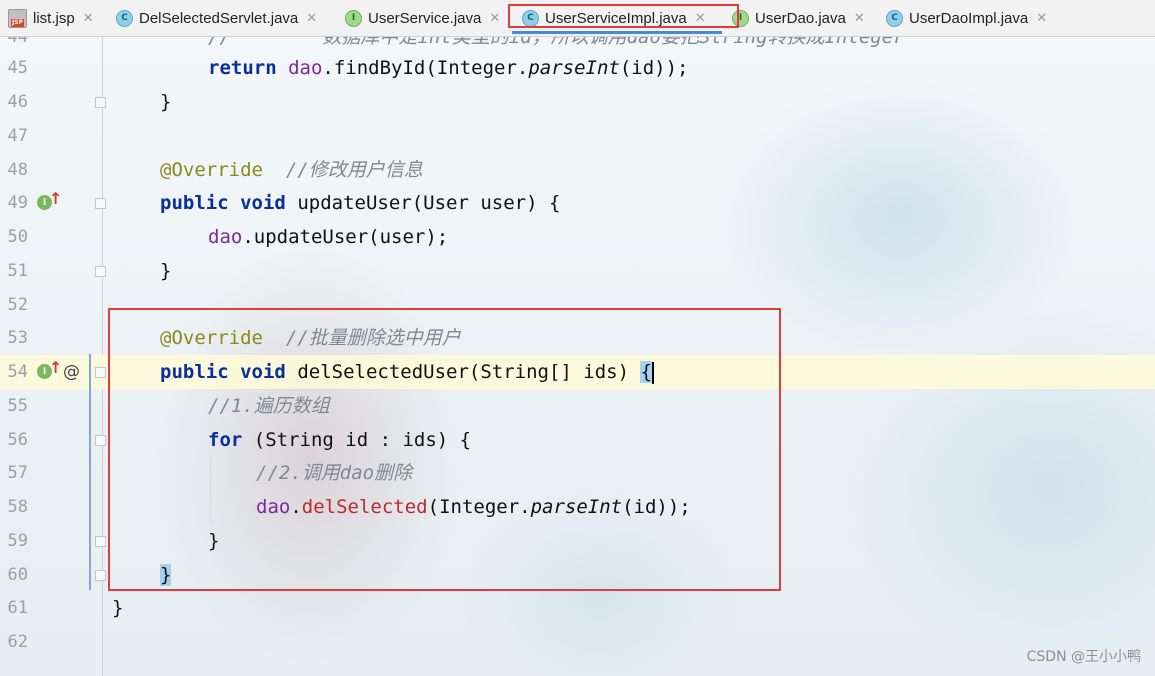 This screenshot has width=1155, height=676. I want to click on code-segment: .updateUser(user);, so click(345, 237).